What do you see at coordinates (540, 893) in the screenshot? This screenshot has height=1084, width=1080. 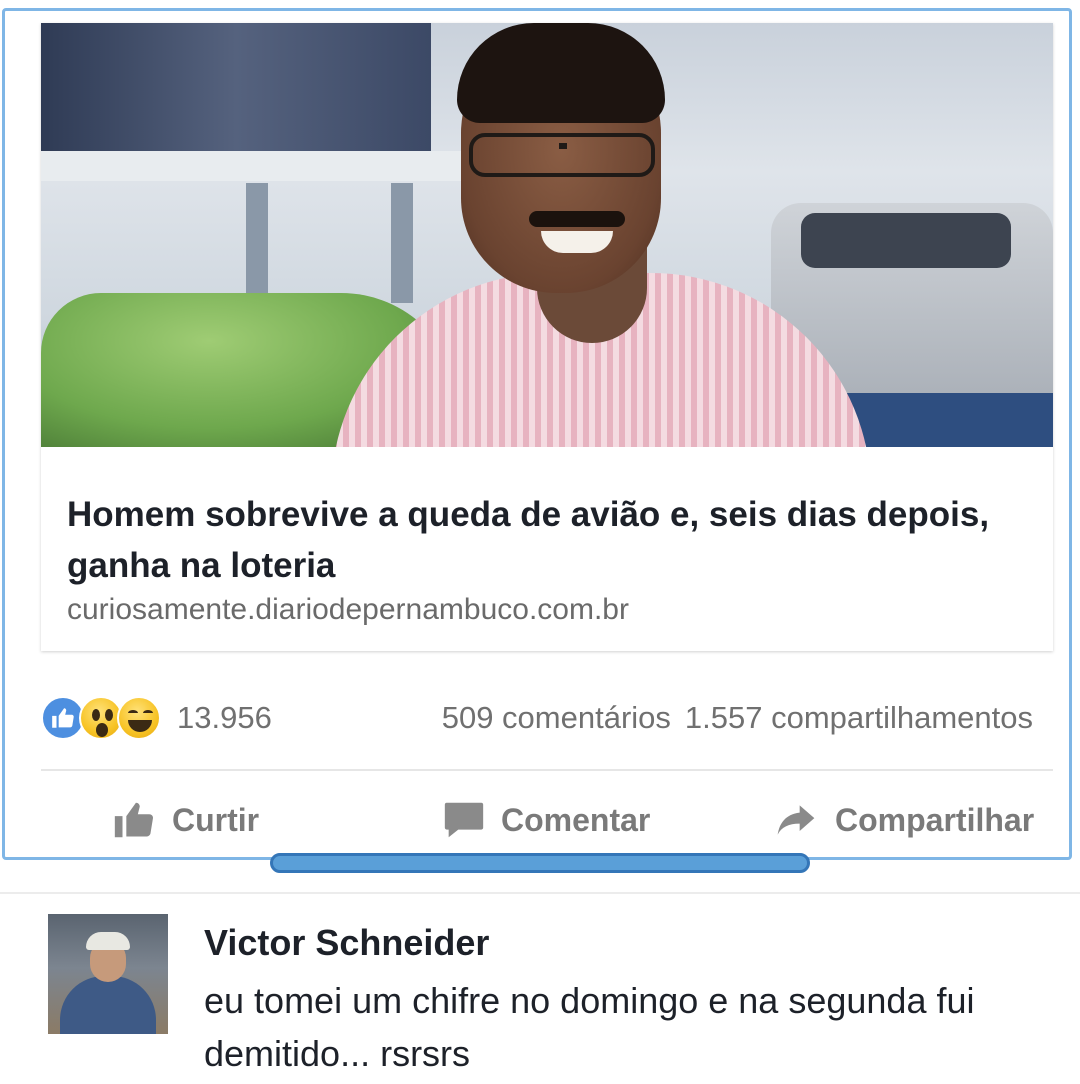 I see `comment-divider` at bounding box center [540, 893].